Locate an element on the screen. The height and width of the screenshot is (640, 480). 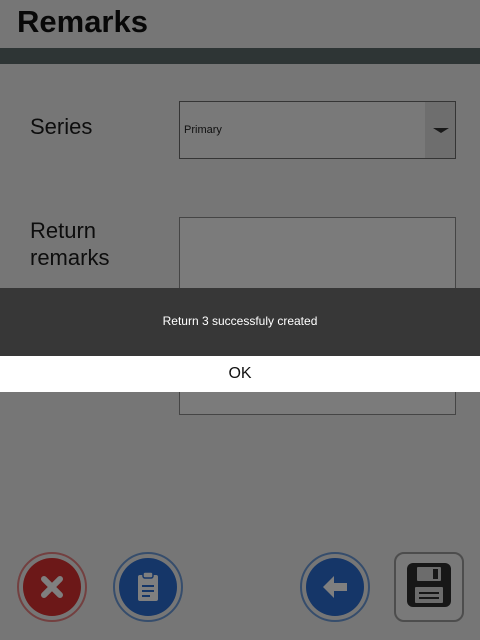
dialog-message: Return 3 successfuly created is located at coordinates (240, 321).